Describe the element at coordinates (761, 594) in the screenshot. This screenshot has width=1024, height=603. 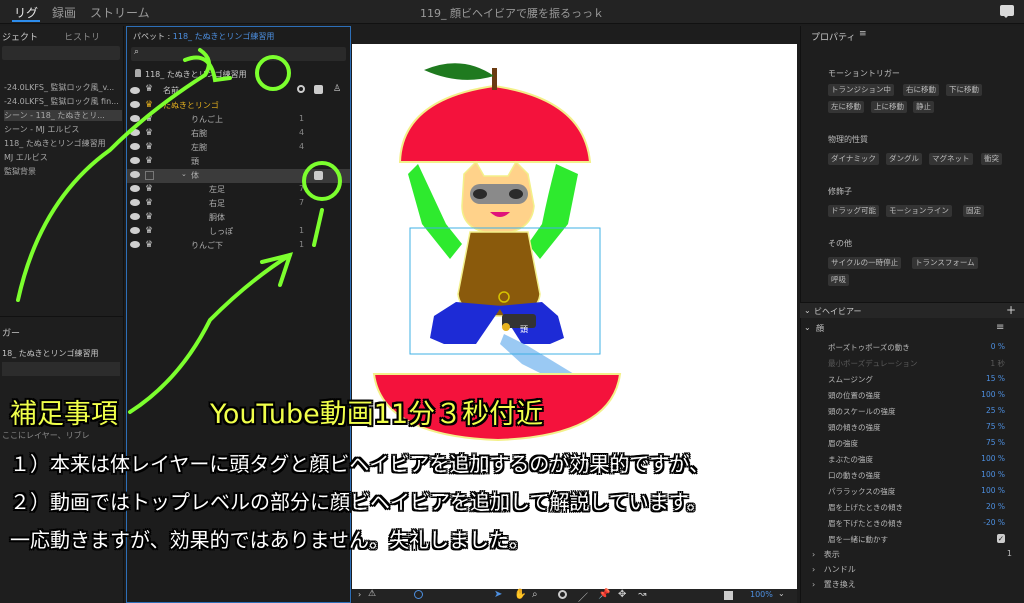
I see `zoom-level: 100%` at that location.